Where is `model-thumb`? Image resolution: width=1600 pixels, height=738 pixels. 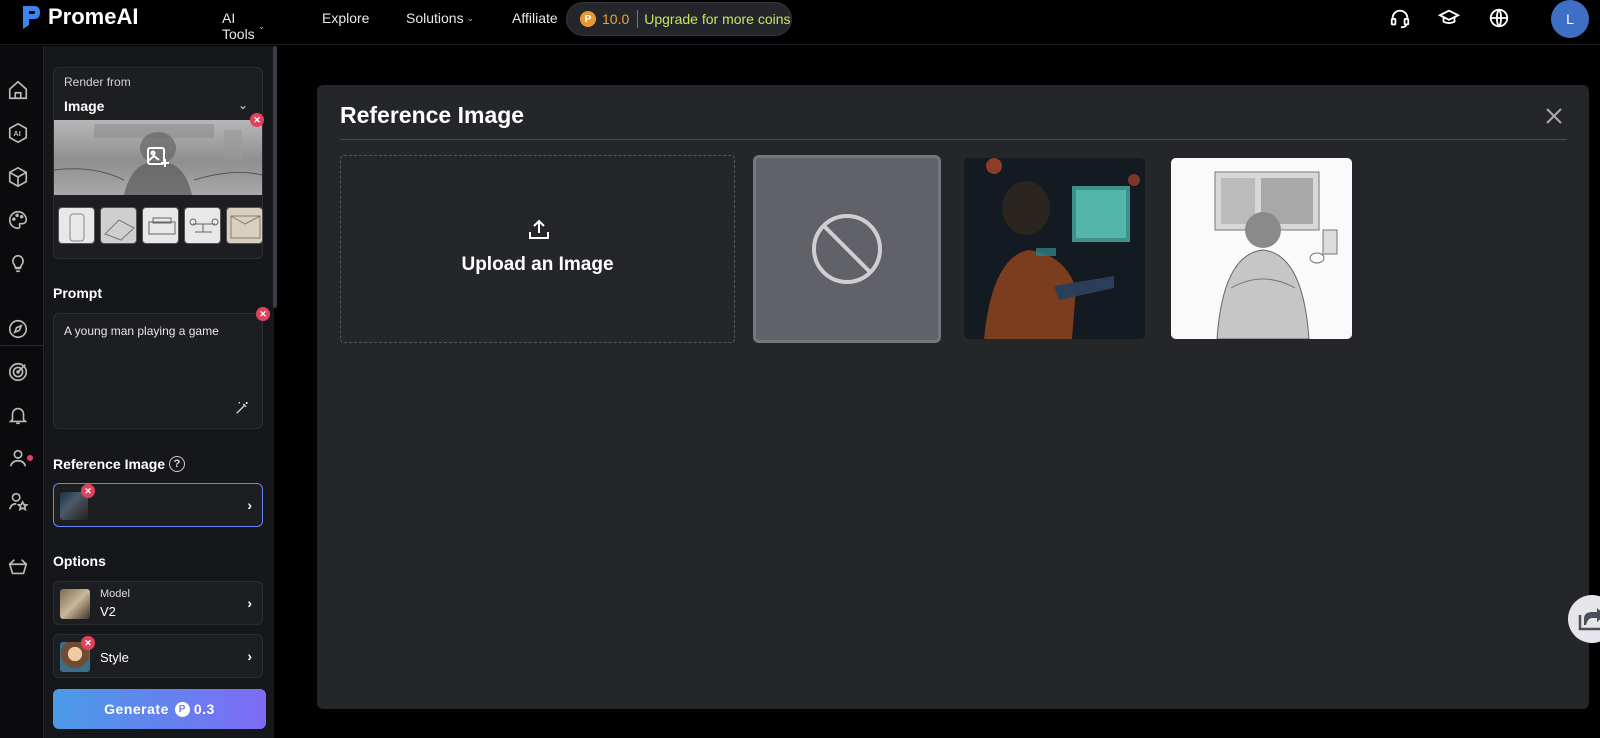 model-thumb is located at coordinates (75, 604).